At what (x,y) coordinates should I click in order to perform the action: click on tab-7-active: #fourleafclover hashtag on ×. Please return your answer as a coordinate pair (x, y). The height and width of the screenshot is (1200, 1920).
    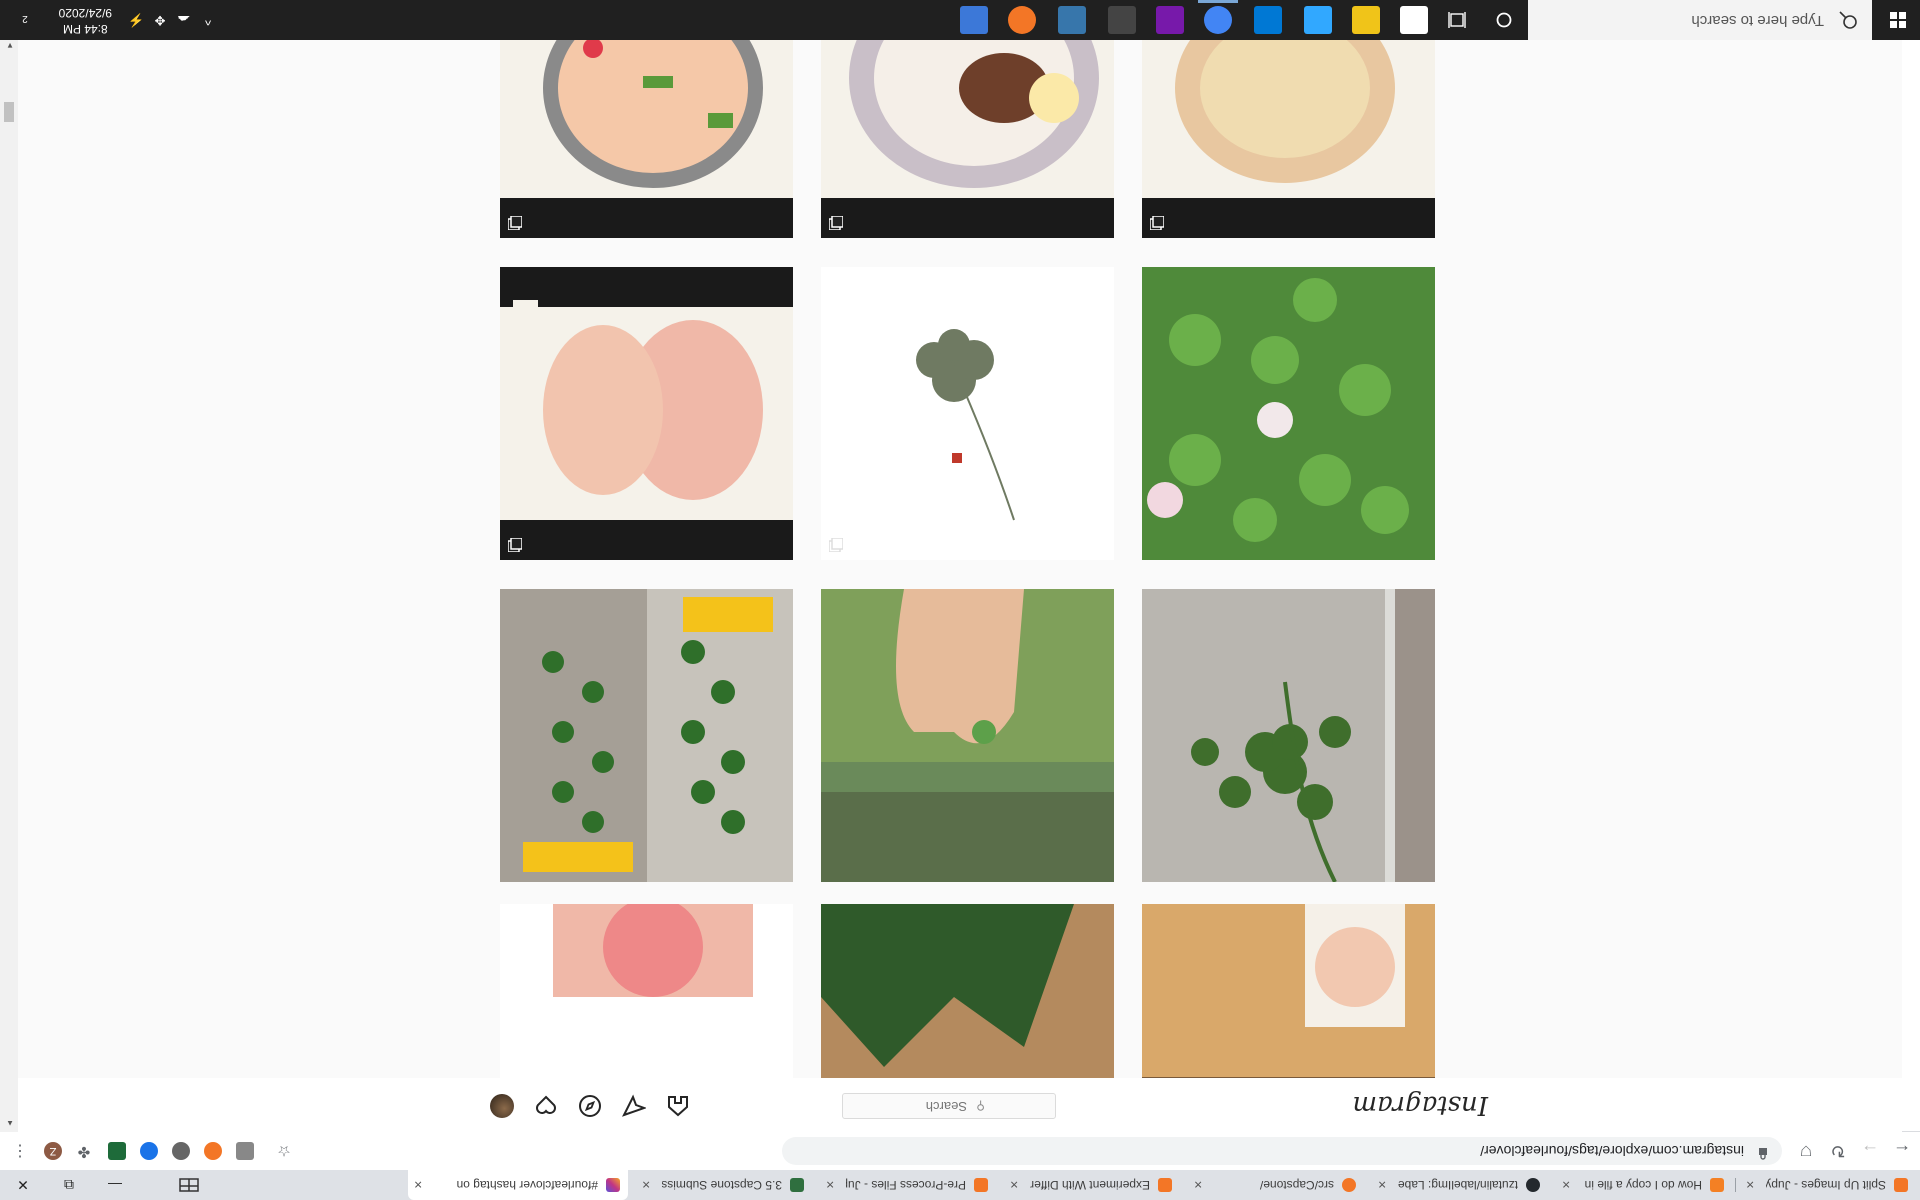
    Looking at the image, I should click on (518, 1185).